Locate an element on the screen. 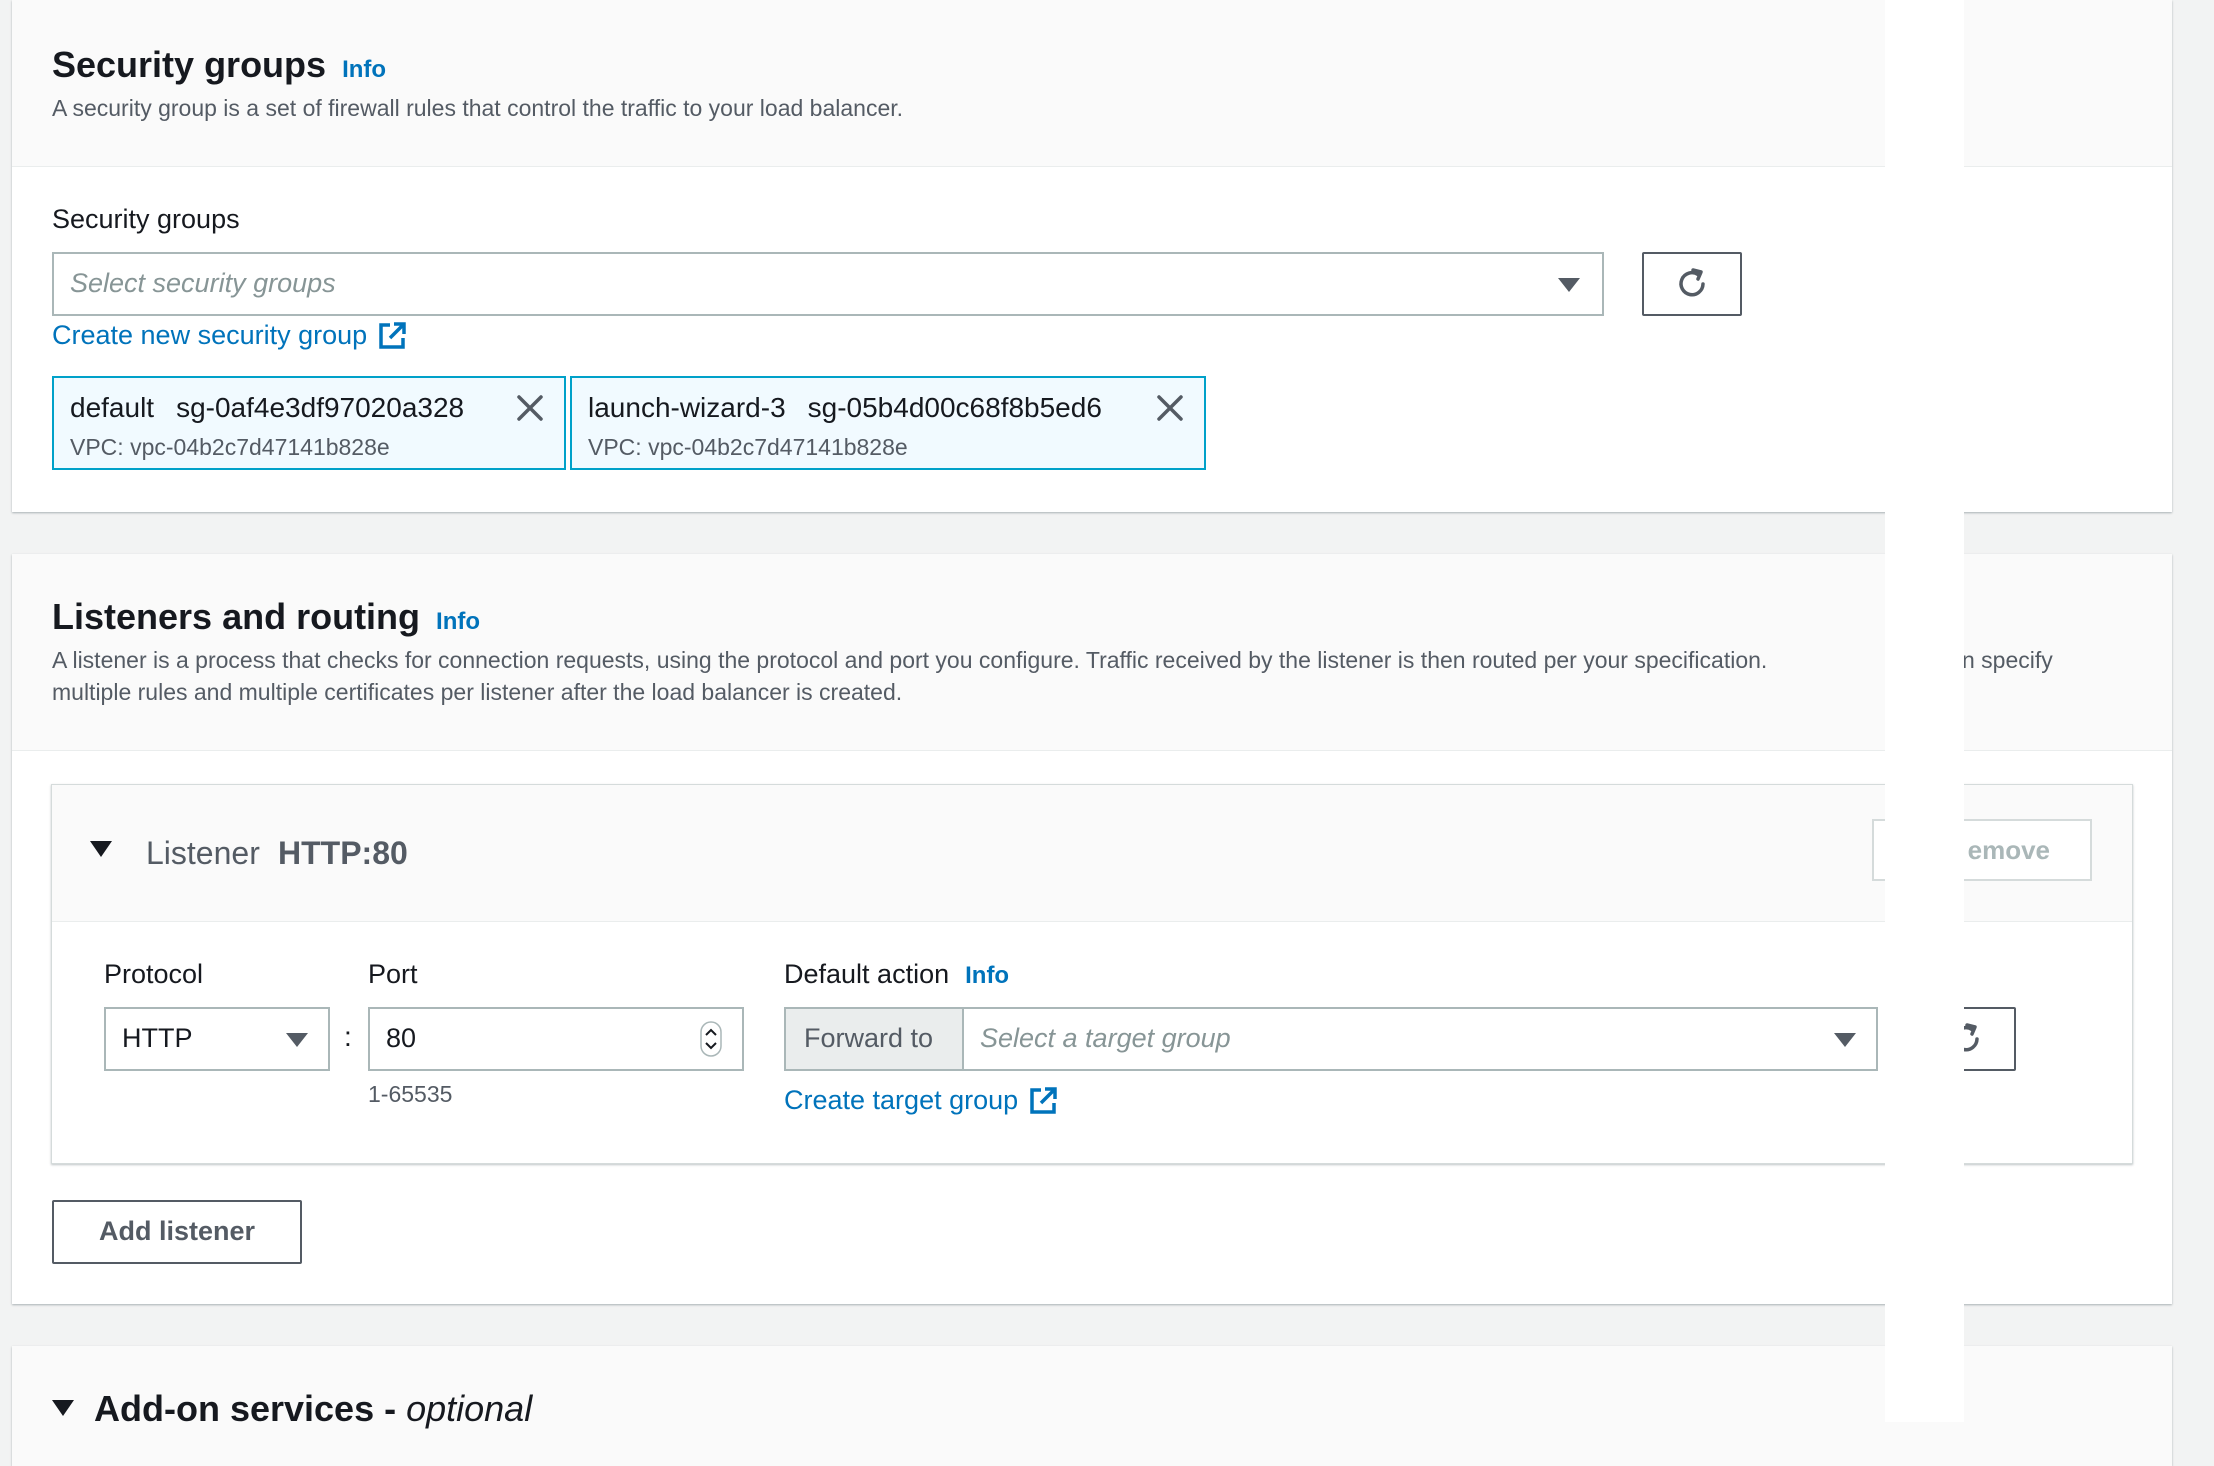  security-groups-select: Select security groups is located at coordinates (828, 284).